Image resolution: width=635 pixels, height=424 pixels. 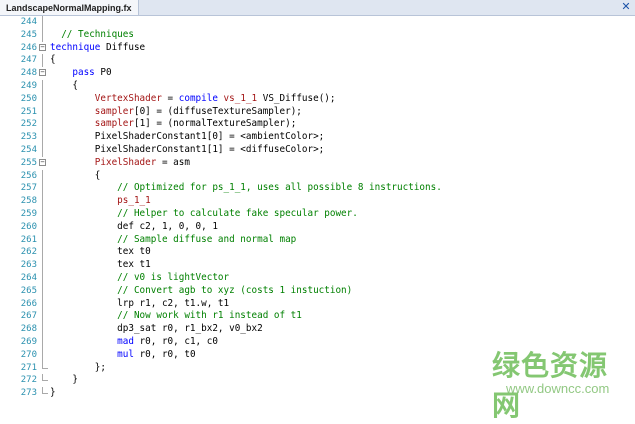 I want to click on line-number: 249, so click(x=28, y=86).